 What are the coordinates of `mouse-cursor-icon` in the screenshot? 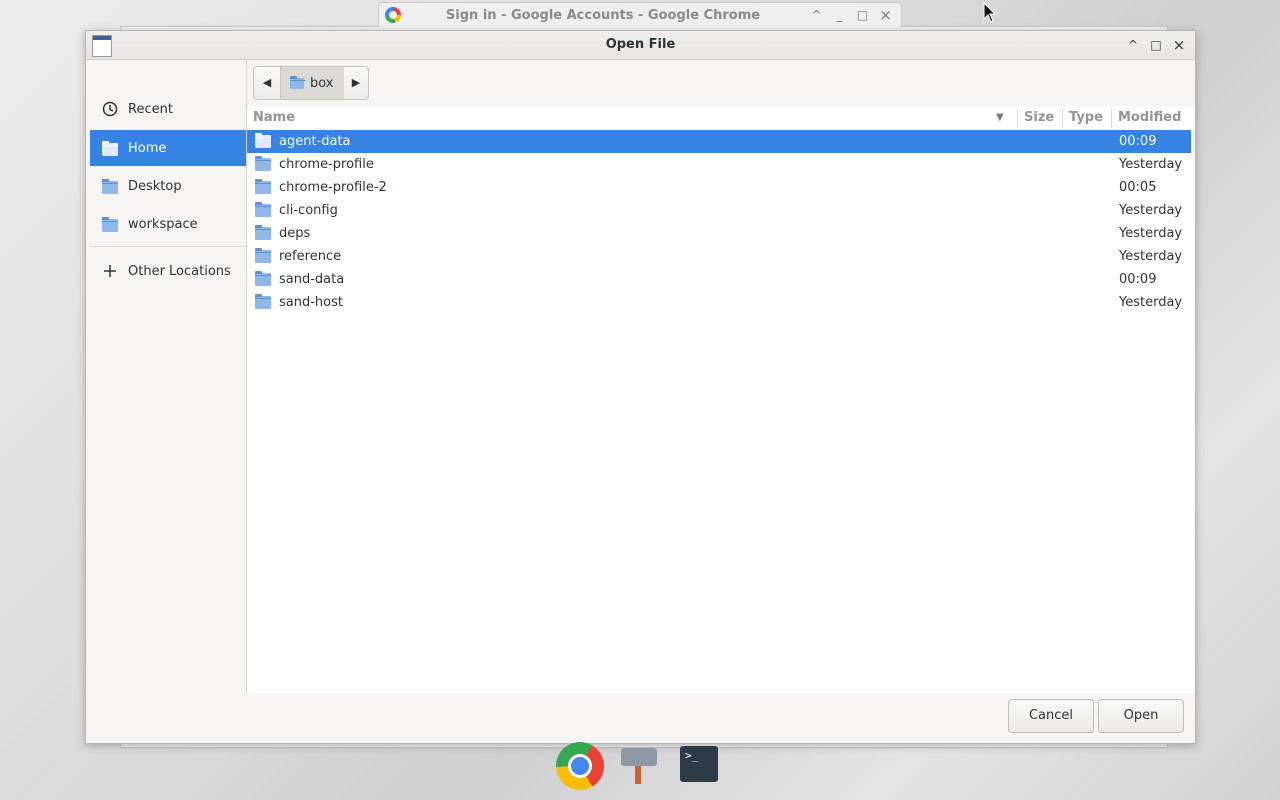 It's located at (990, 12).